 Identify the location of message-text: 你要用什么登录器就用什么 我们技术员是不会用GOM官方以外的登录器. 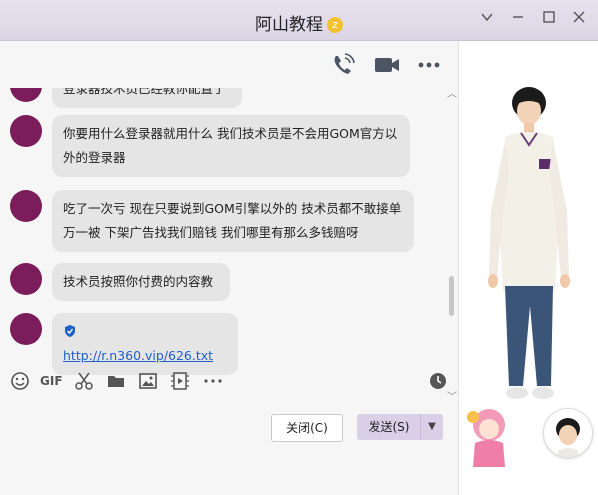
(230, 145).